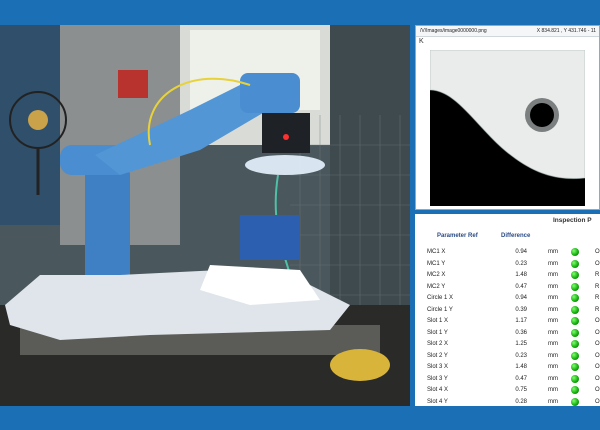 Image resolution: width=600 pixels, height=430 pixels. I want to click on table-row: Slot 3 Y 0.47 mm O, so click(507, 380).